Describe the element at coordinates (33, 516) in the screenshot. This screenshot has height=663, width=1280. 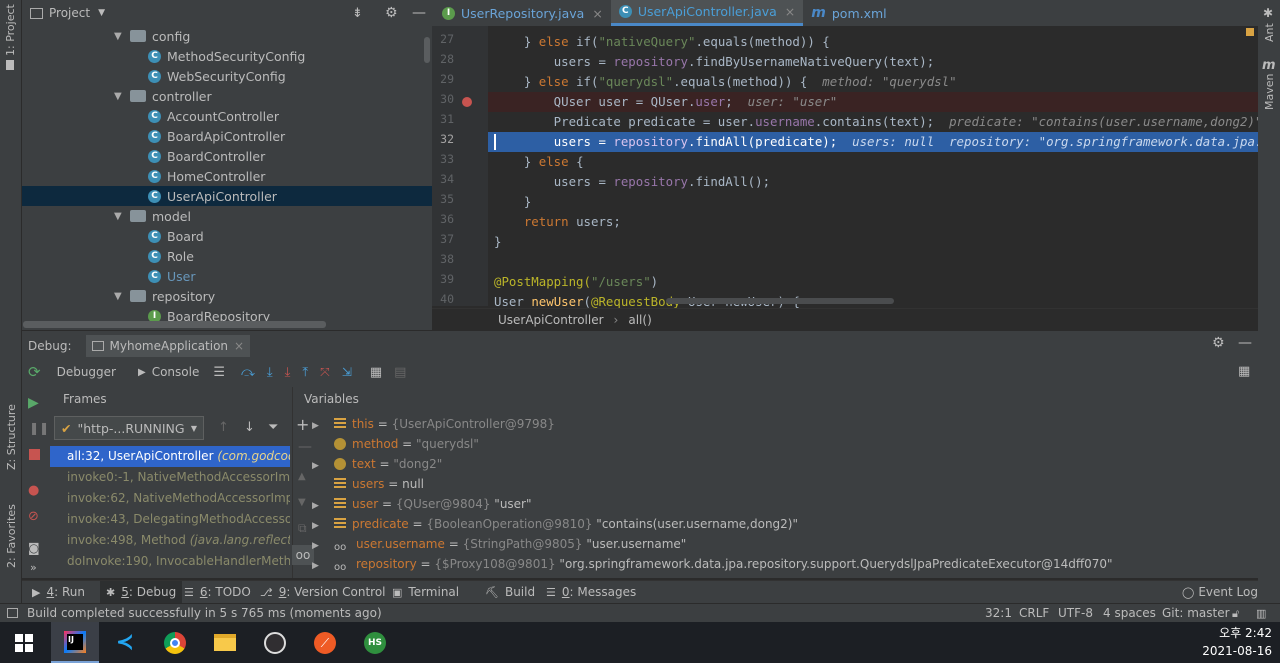
I see `mute-breakpoints-icon: ⊘` at that location.